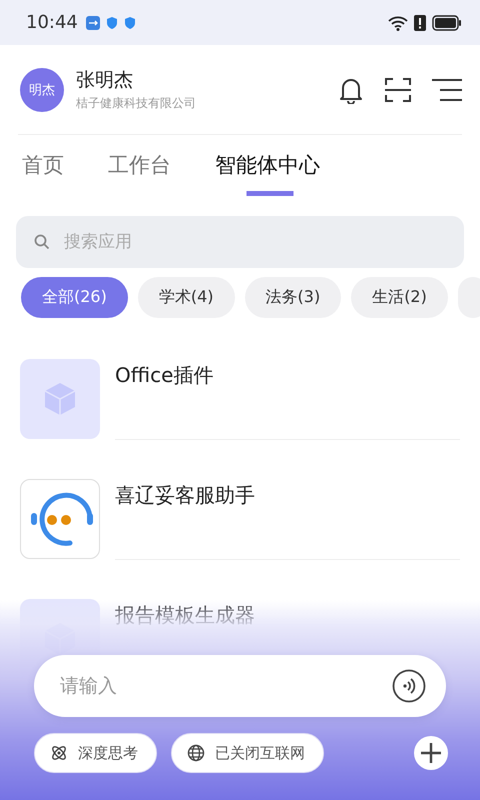 This screenshot has width=480, height=800. What do you see at coordinates (52, 22) in the screenshot?
I see `status-time: 10:44` at bounding box center [52, 22].